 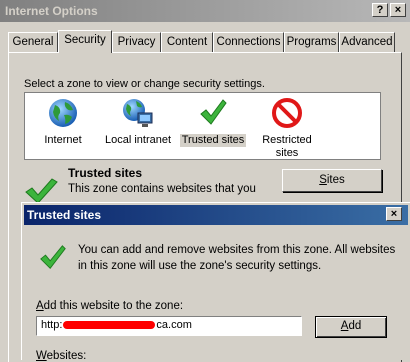 I want to click on zone-label: Restricted, so click(x=287, y=140).